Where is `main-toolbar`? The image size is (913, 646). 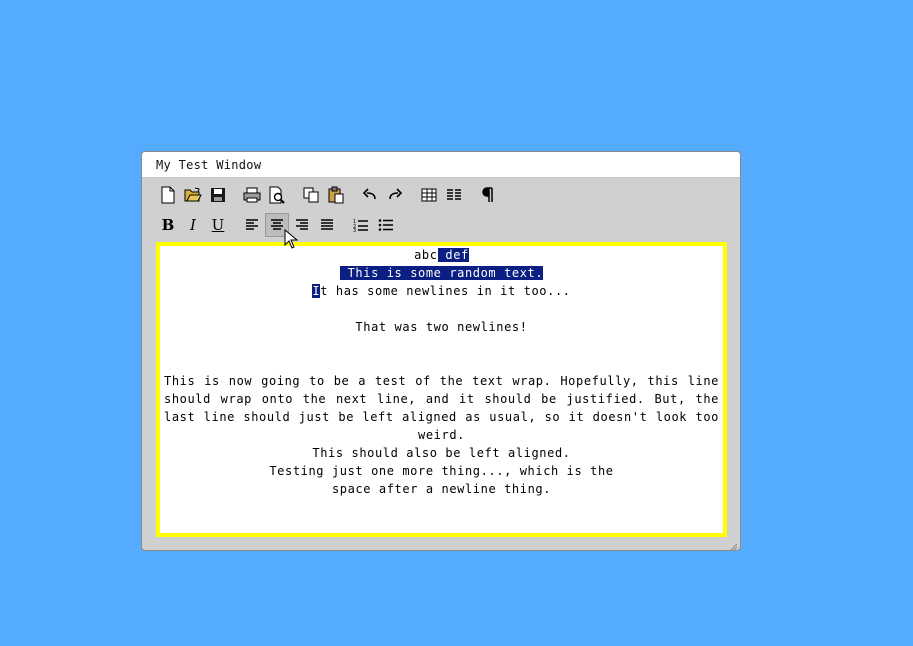
main-toolbar is located at coordinates (328, 195).